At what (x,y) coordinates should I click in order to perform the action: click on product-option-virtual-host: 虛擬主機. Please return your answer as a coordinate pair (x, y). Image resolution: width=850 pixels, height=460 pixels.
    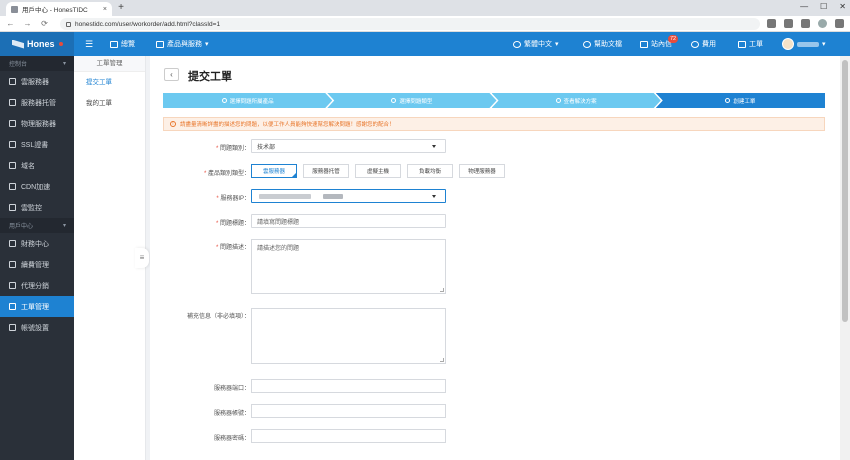
    Looking at the image, I should click on (378, 171).